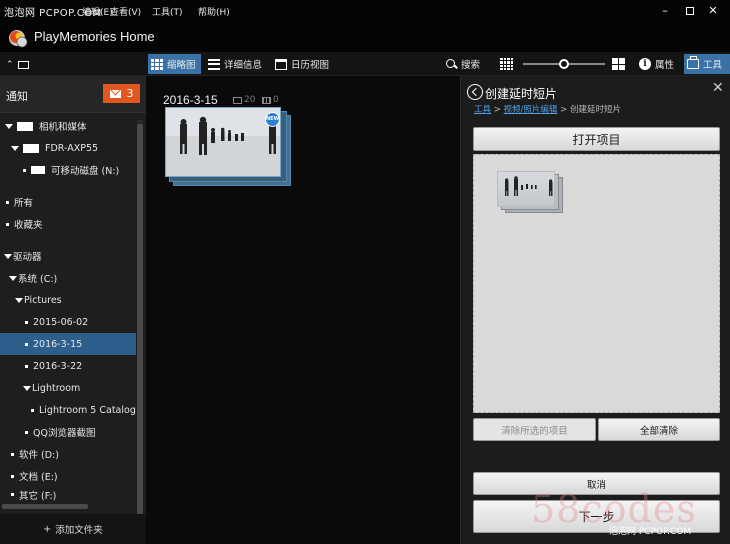 This screenshot has width=730, height=544. What do you see at coordinates (659, 429) in the screenshot?
I see `clear-all-button: 全部清除` at bounding box center [659, 429].